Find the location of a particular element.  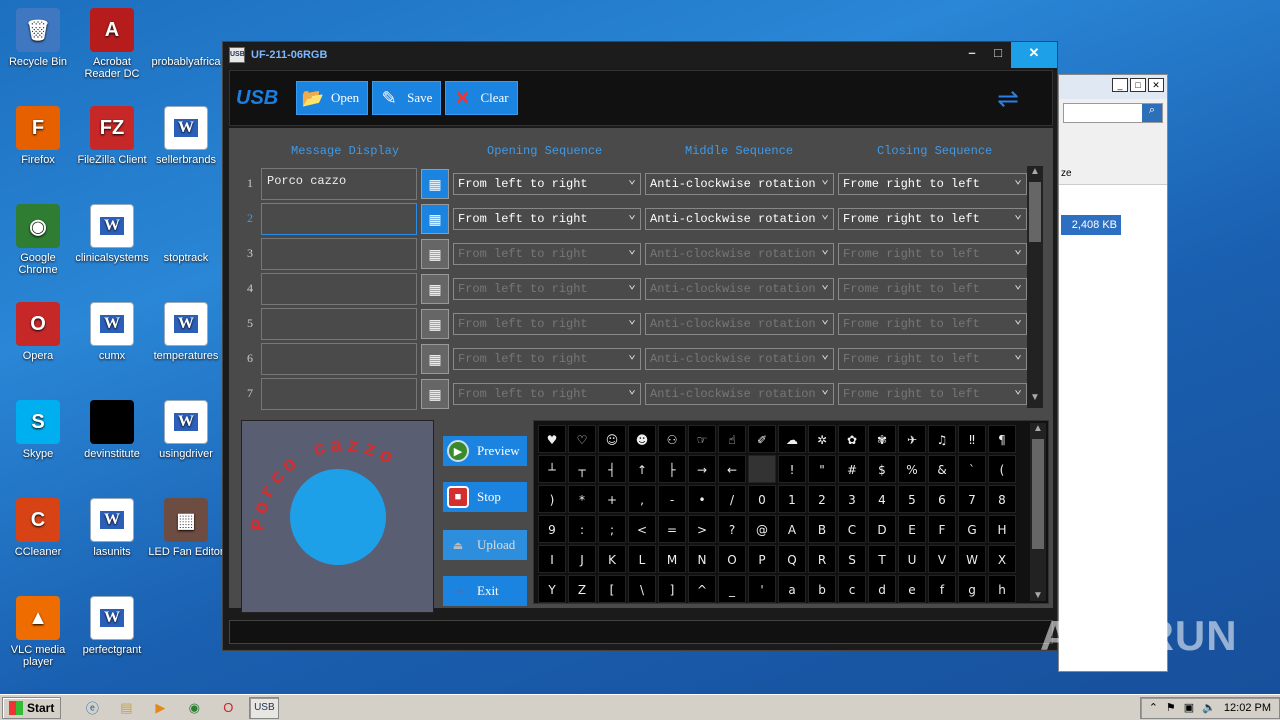

char-cell: ✲ is located at coordinates (822, 439).